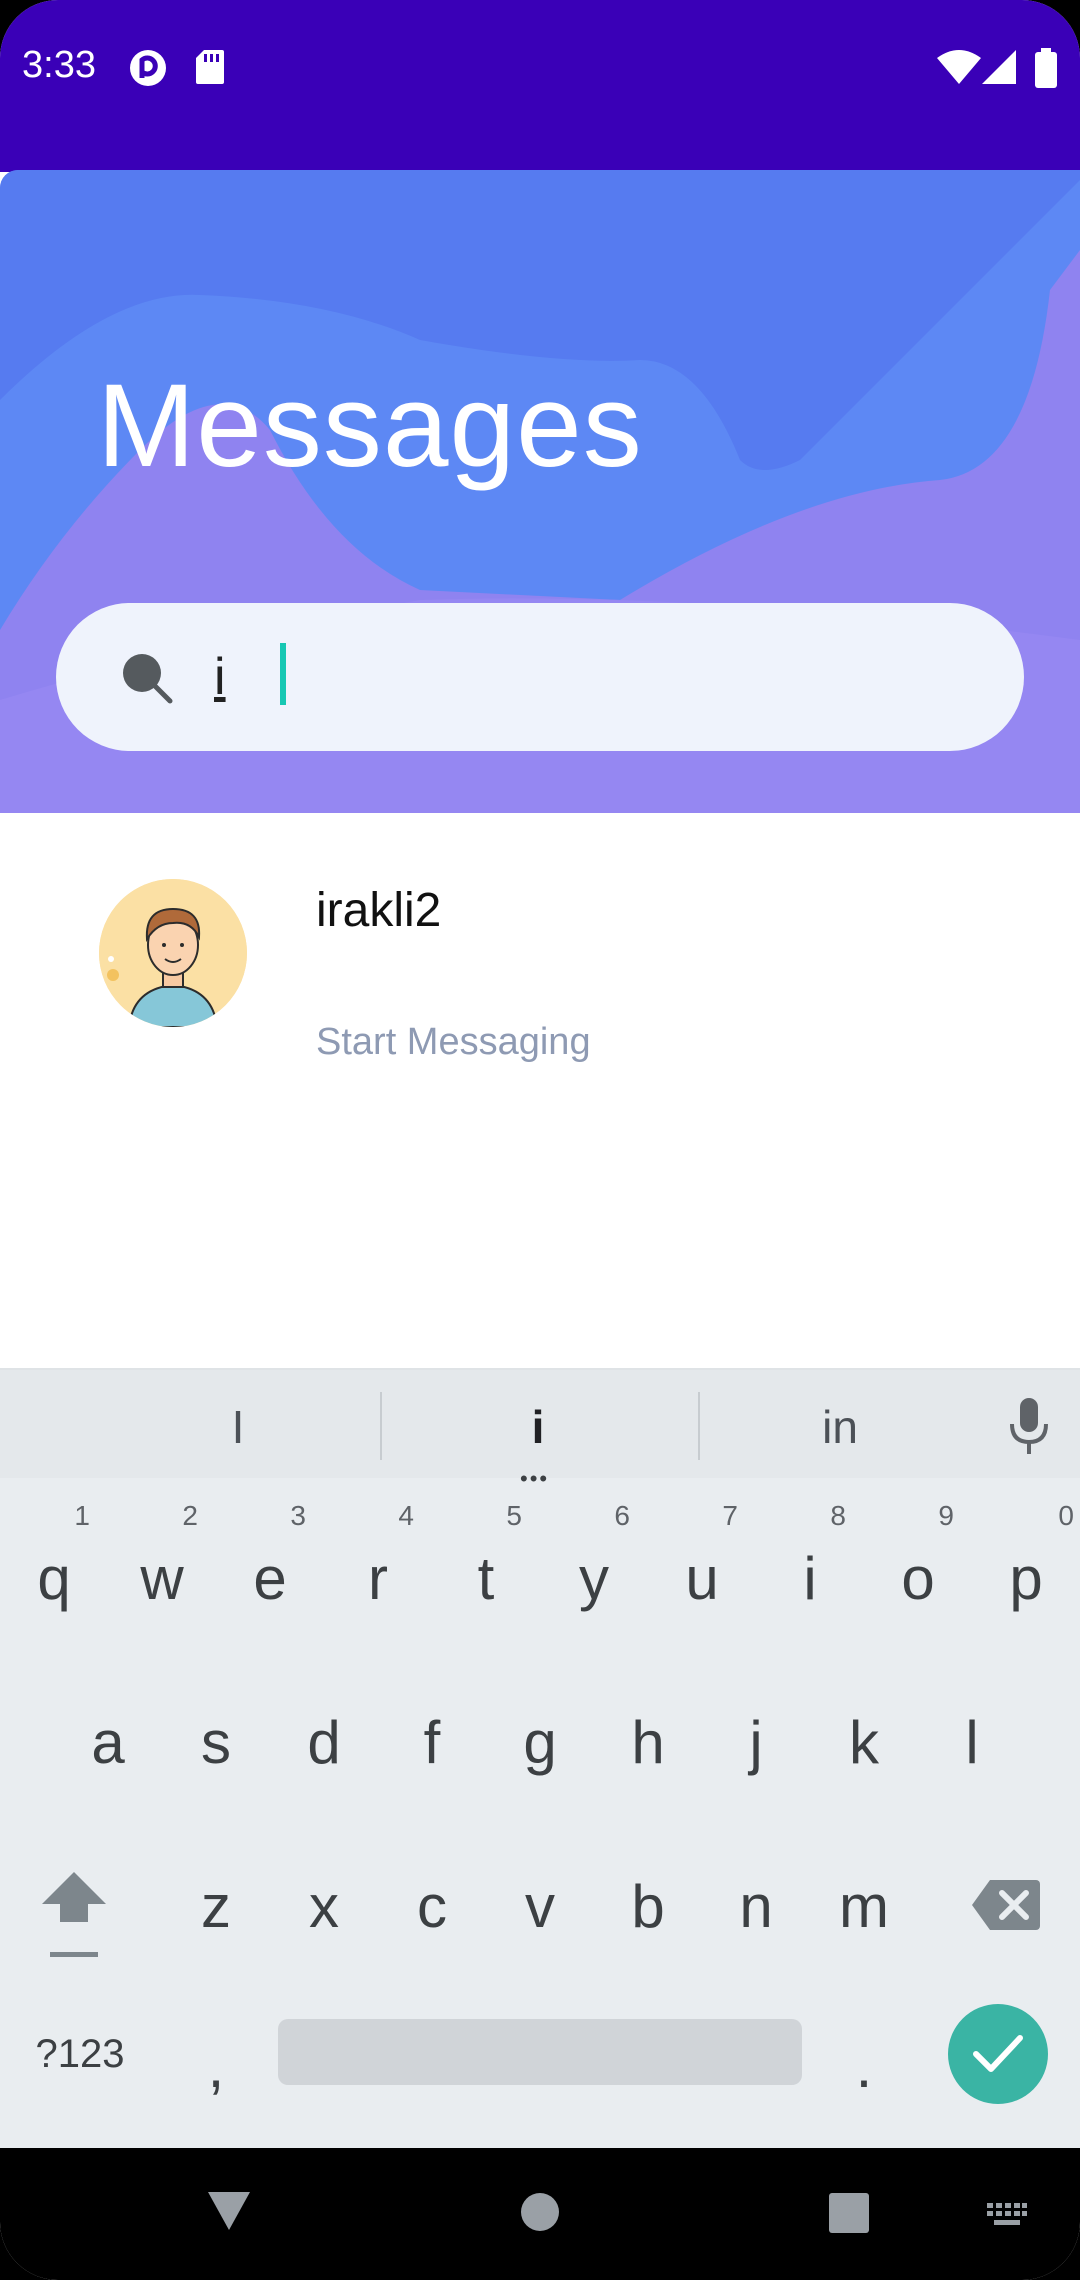 The image size is (1080, 2280). Describe the element at coordinates (648, 1903) in the screenshot. I see `key-b: b` at that location.